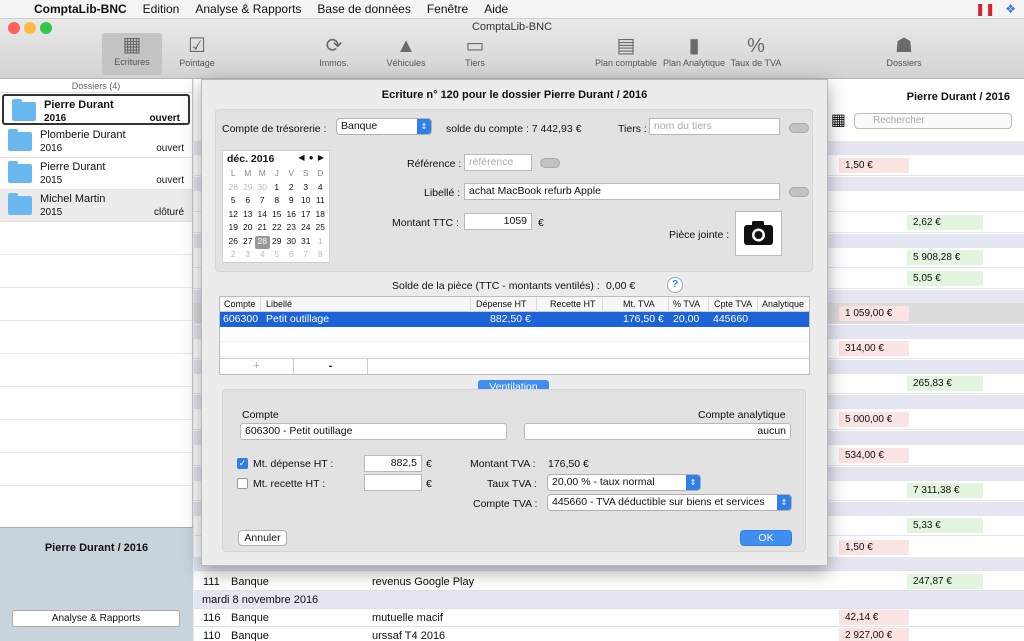 The image size is (1024, 641). Describe the element at coordinates (96, 142) in the screenshot. I see `folder-item: Plomberie Durant 2016 ouvert` at that location.